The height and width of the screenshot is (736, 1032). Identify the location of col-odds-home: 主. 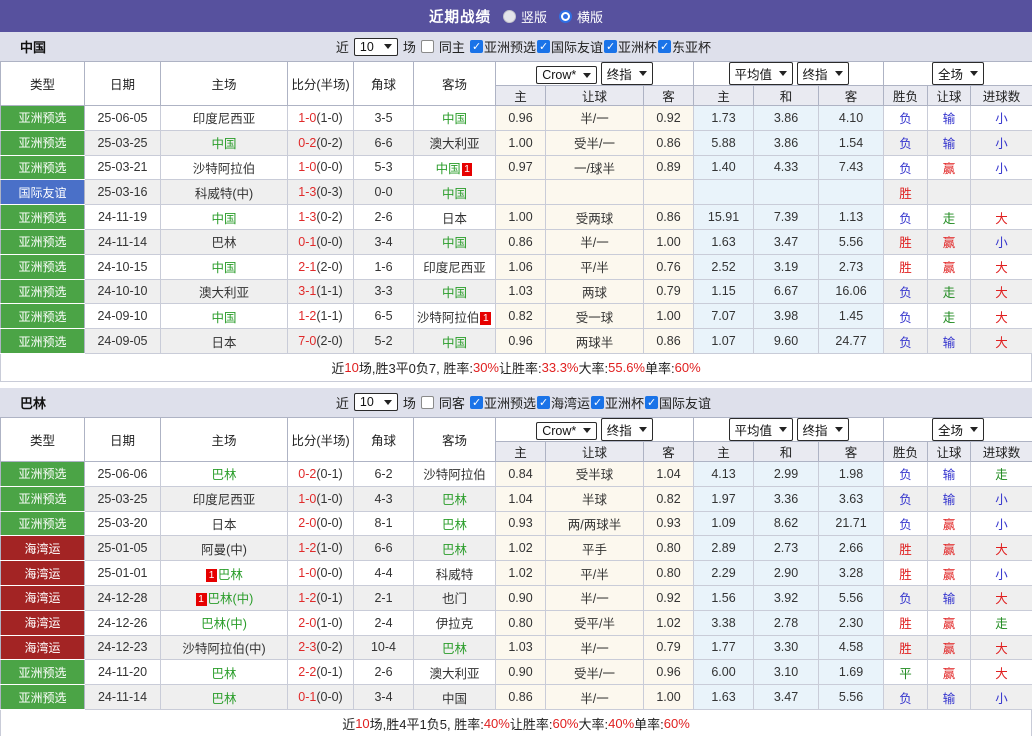
(520, 95).